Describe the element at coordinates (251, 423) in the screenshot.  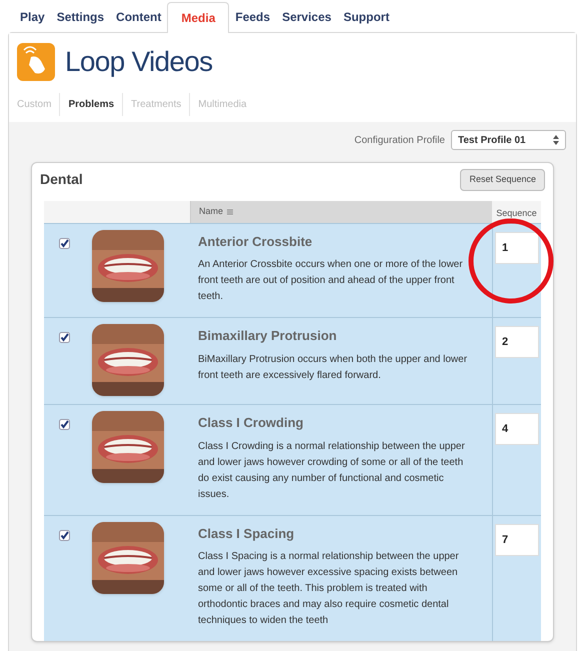
I see `problem-name: Class I Crowding` at that location.